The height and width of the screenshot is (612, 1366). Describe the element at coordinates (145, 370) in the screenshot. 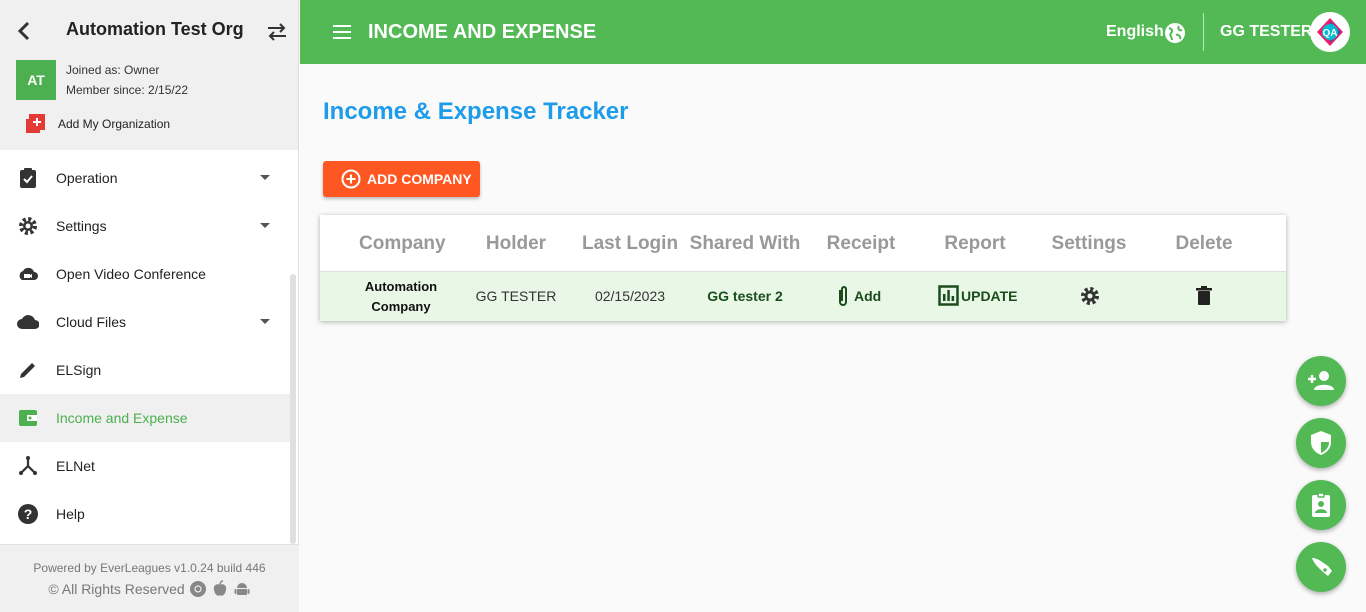

I see `sidebar-item-elsign: ELSign` at that location.